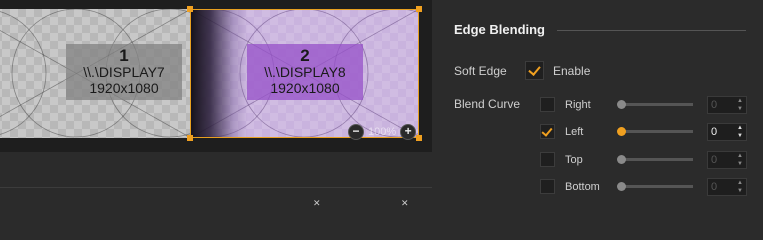 The image size is (763, 240). I want to click on display-1-thumbnail: 1 \\.\DISPLAY7 1920x1080, so click(95, 73).